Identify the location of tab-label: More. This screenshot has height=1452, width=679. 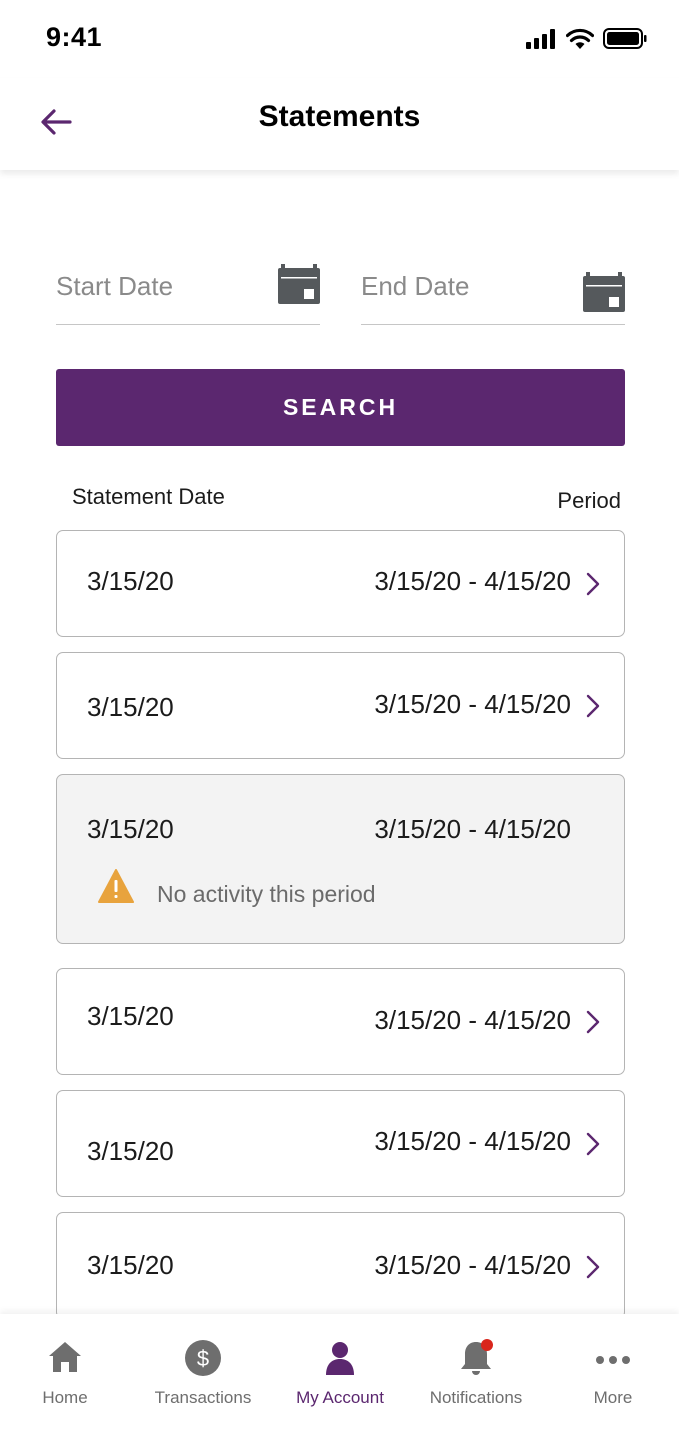
(613, 1397).